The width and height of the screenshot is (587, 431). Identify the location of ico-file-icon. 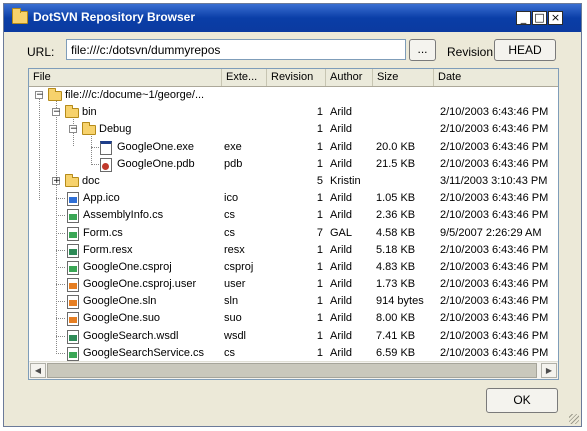
(73, 199).